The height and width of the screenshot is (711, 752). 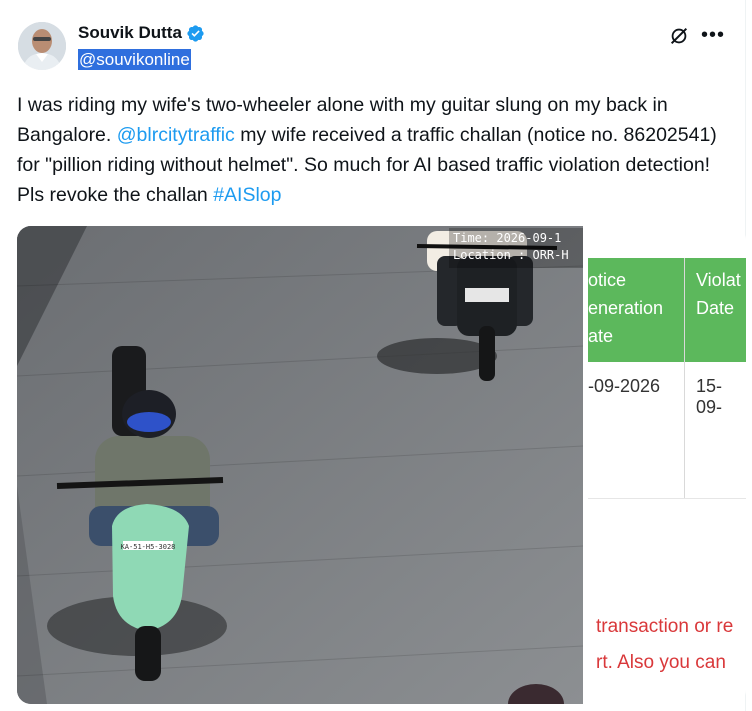 I want to click on cell-violation-date: 15-09-, so click(x=709, y=396).